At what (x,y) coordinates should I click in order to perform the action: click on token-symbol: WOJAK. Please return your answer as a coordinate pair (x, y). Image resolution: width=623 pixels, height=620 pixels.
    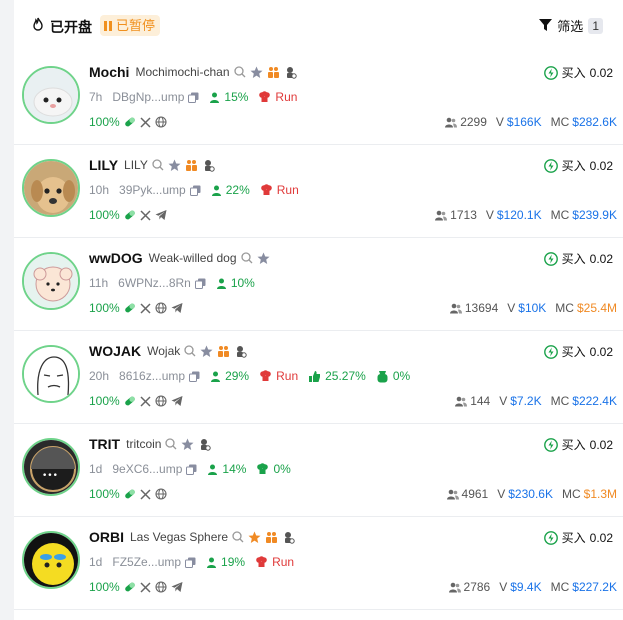
    Looking at the image, I should click on (115, 351).